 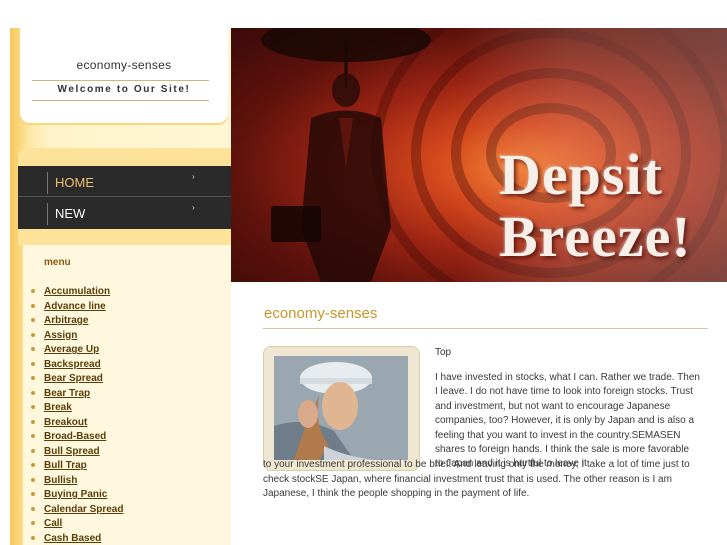 I want to click on menu-item: Bear Trap, so click(x=77, y=394).